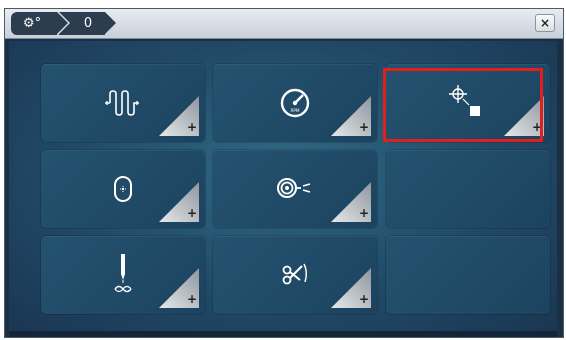  I want to click on tile-hoop: +, so click(123, 189).